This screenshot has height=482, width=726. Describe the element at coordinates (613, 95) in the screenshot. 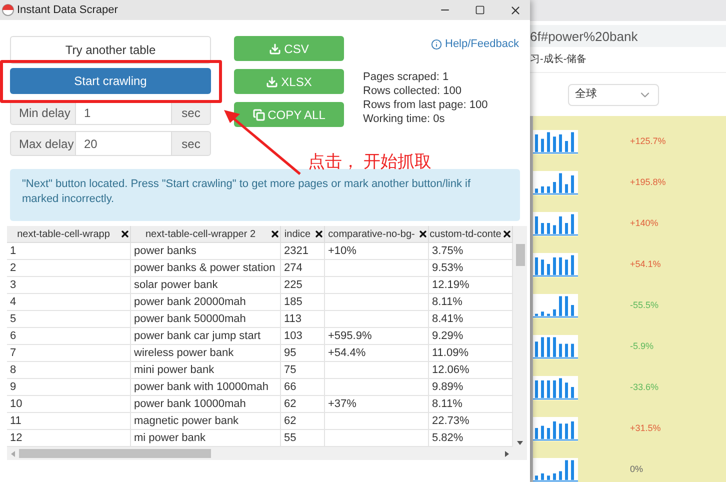

I see `region-dropdown: 全球` at that location.